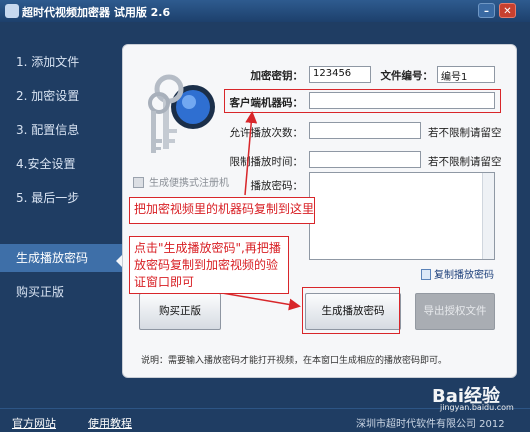  What do you see at coordinates (180, 311) in the screenshot?
I see `buy-button: 购买正版` at bounding box center [180, 311].